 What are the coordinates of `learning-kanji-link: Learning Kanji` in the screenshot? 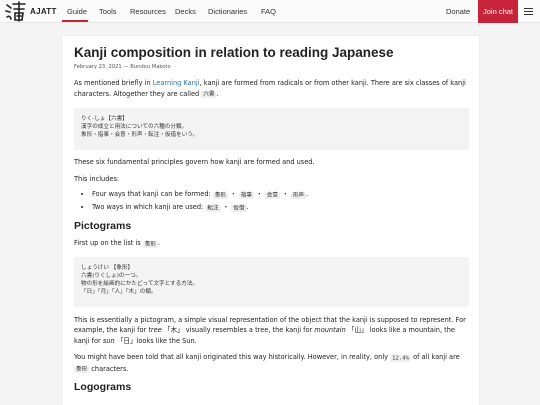 It's located at (176, 83).